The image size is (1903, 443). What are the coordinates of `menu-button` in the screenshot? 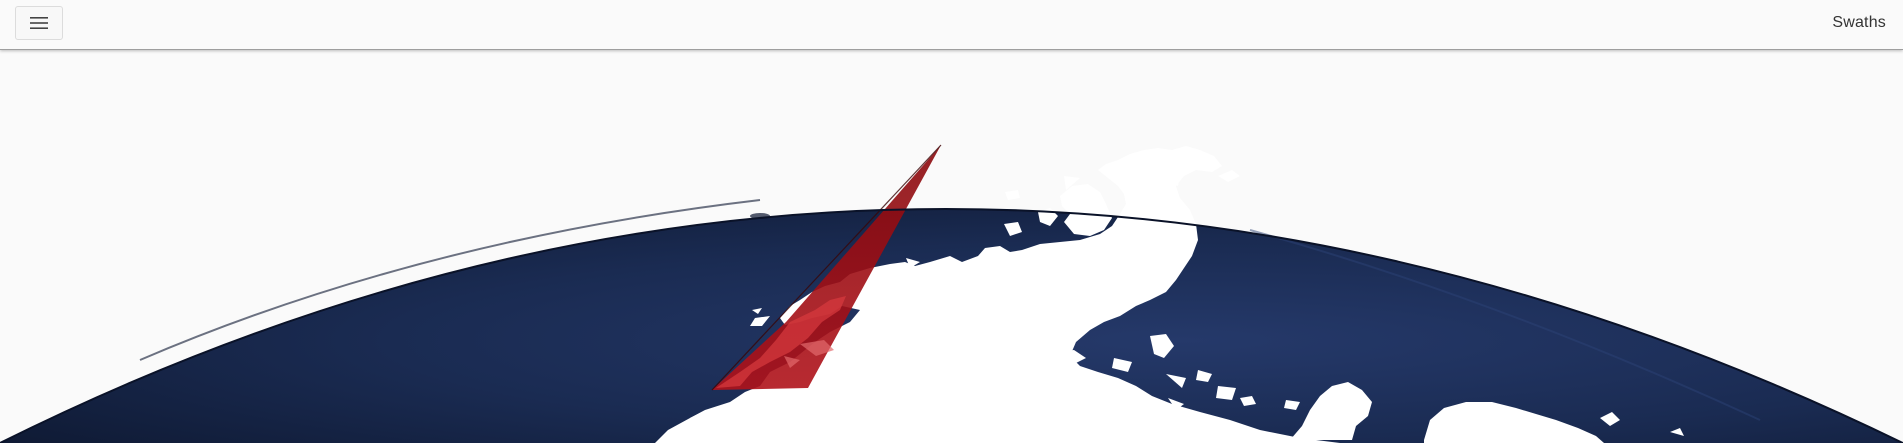 It's located at (39, 23).